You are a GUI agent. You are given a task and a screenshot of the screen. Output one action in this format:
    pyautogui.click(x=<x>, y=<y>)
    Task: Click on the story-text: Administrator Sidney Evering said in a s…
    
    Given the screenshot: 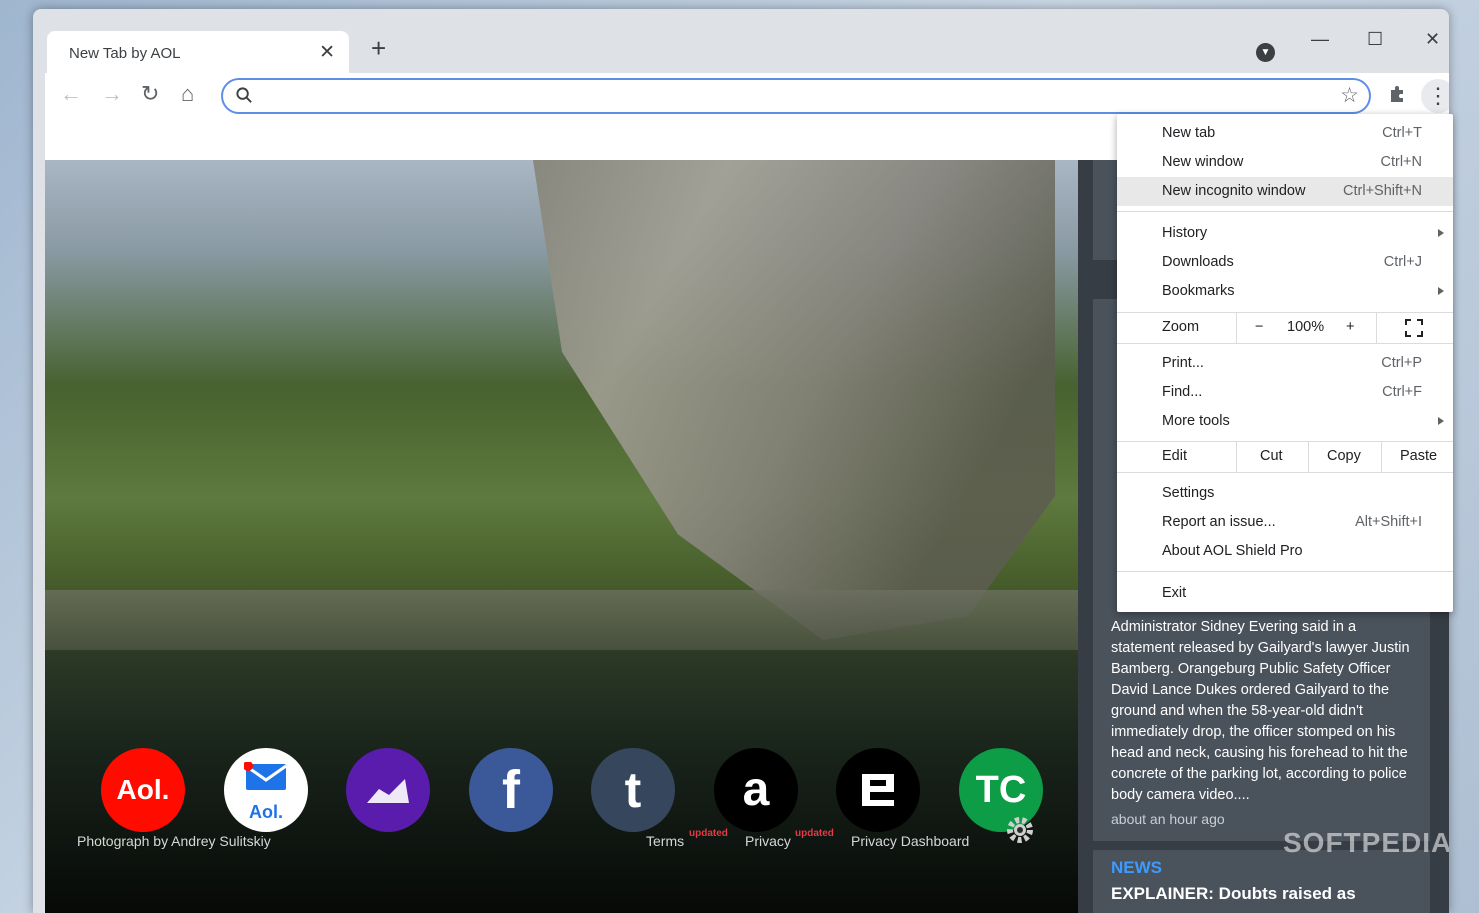 What is the action you would take?
    pyautogui.click(x=1260, y=711)
    